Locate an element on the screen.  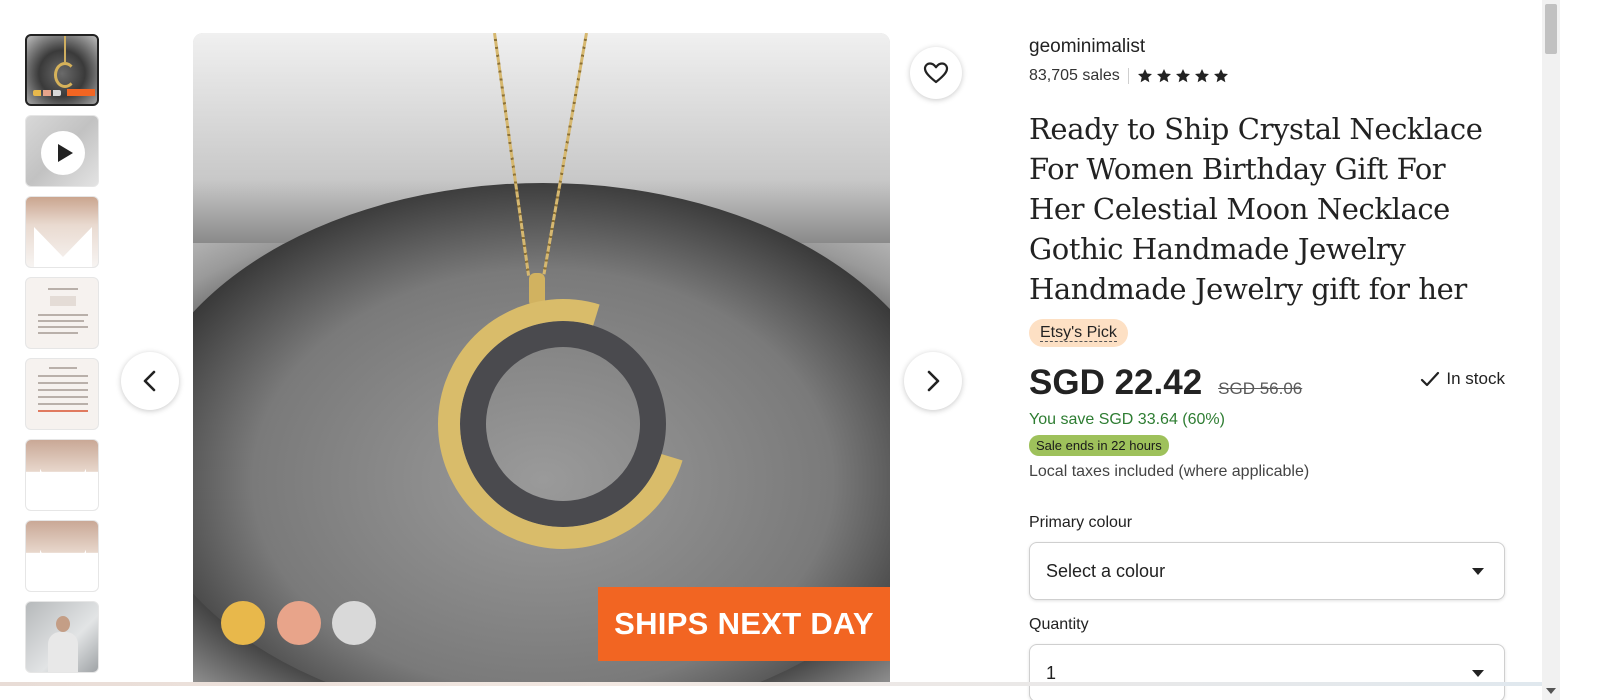
sale-ends-badge: Sale ends in 22 hours is located at coordinates (1099, 445).